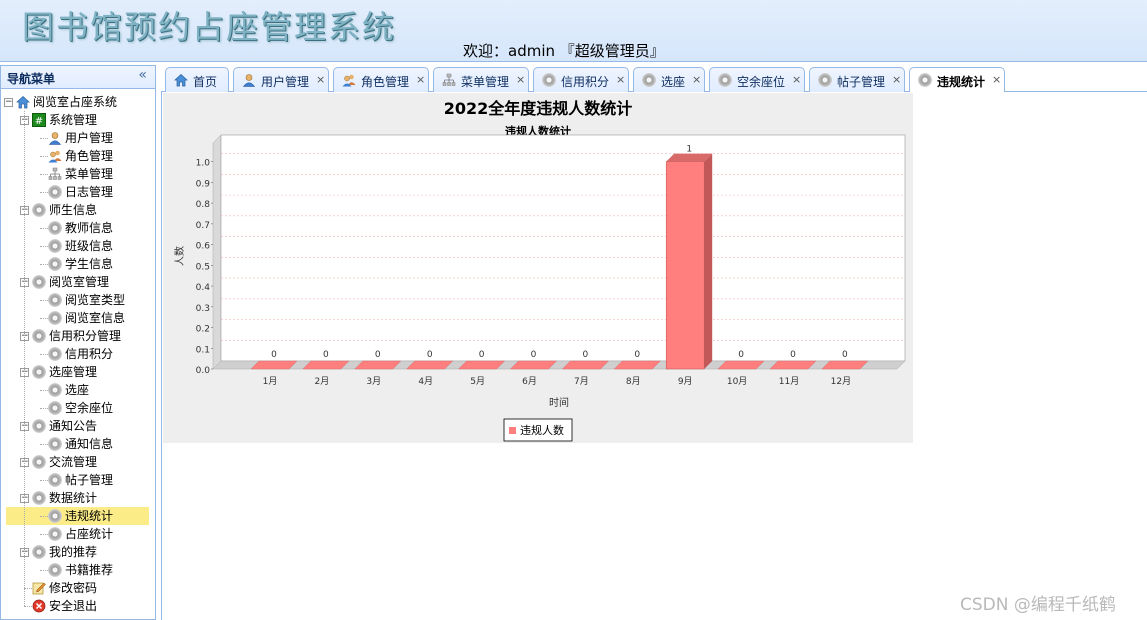  Describe the element at coordinates (203, 371) in the screenshot. I see `y-tick-label: 0.0` at that location.